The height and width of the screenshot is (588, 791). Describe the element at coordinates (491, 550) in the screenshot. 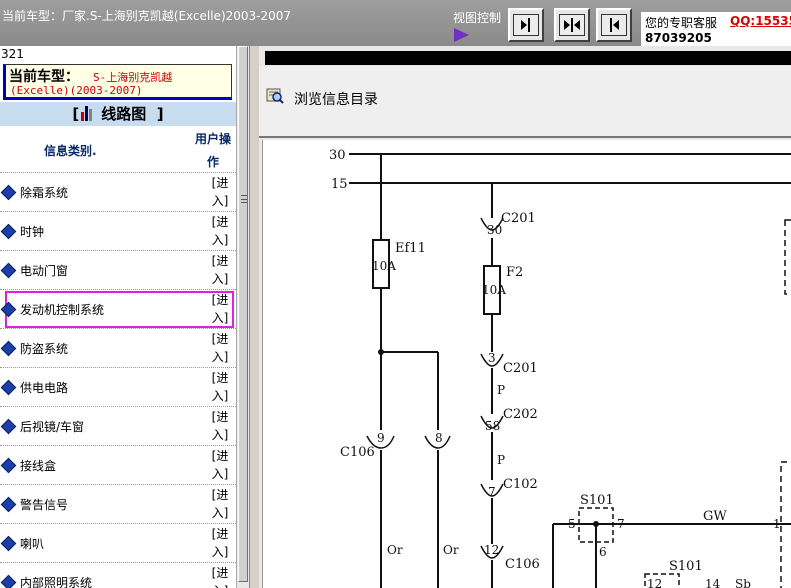

I see `c106-b-pin: 12` at that location.